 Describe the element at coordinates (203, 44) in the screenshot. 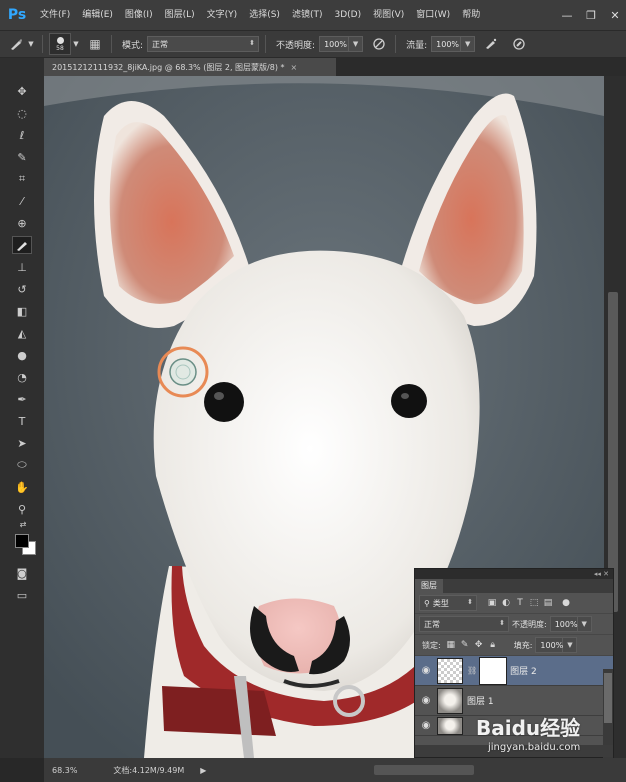

I see `mode-dropdown: 正常 ⬍` at that location.